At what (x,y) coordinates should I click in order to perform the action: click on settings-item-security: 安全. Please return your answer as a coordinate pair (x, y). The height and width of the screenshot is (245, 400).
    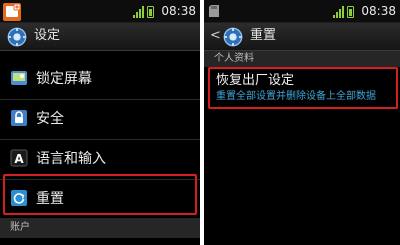
    Looking at the image, I should click on (100, 119).